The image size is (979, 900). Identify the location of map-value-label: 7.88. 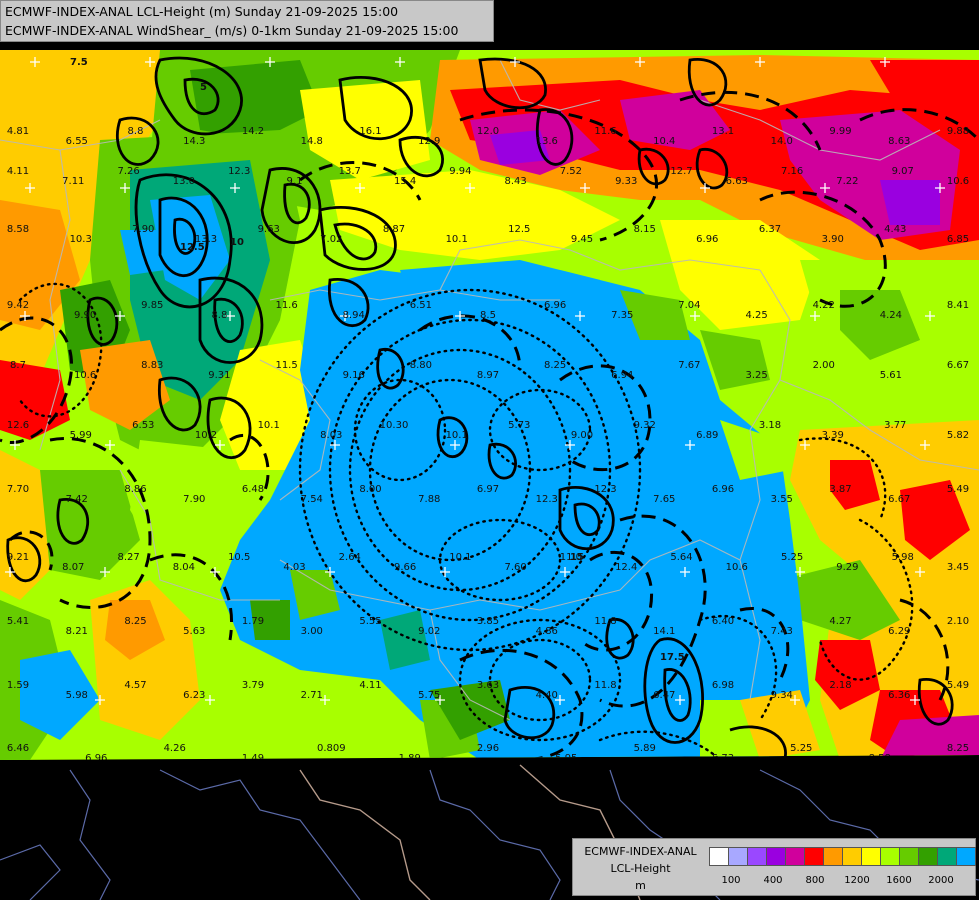
(429, 499).